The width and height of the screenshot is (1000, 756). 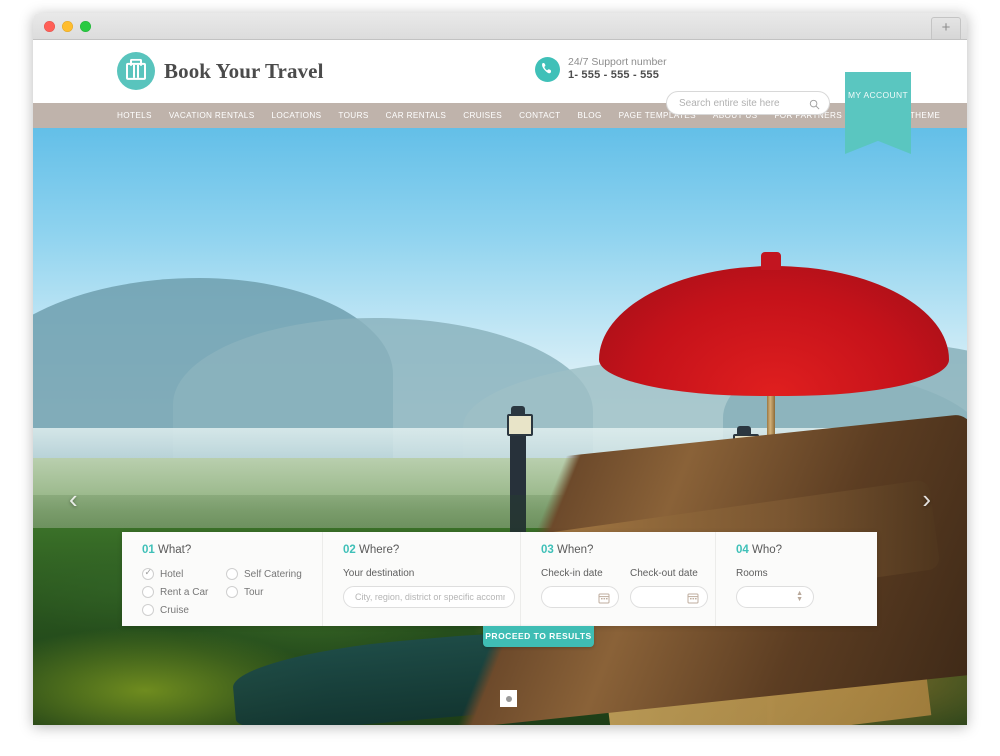 I want to click on radio-label-cruise: Cruise, so click(x=174, y=610).